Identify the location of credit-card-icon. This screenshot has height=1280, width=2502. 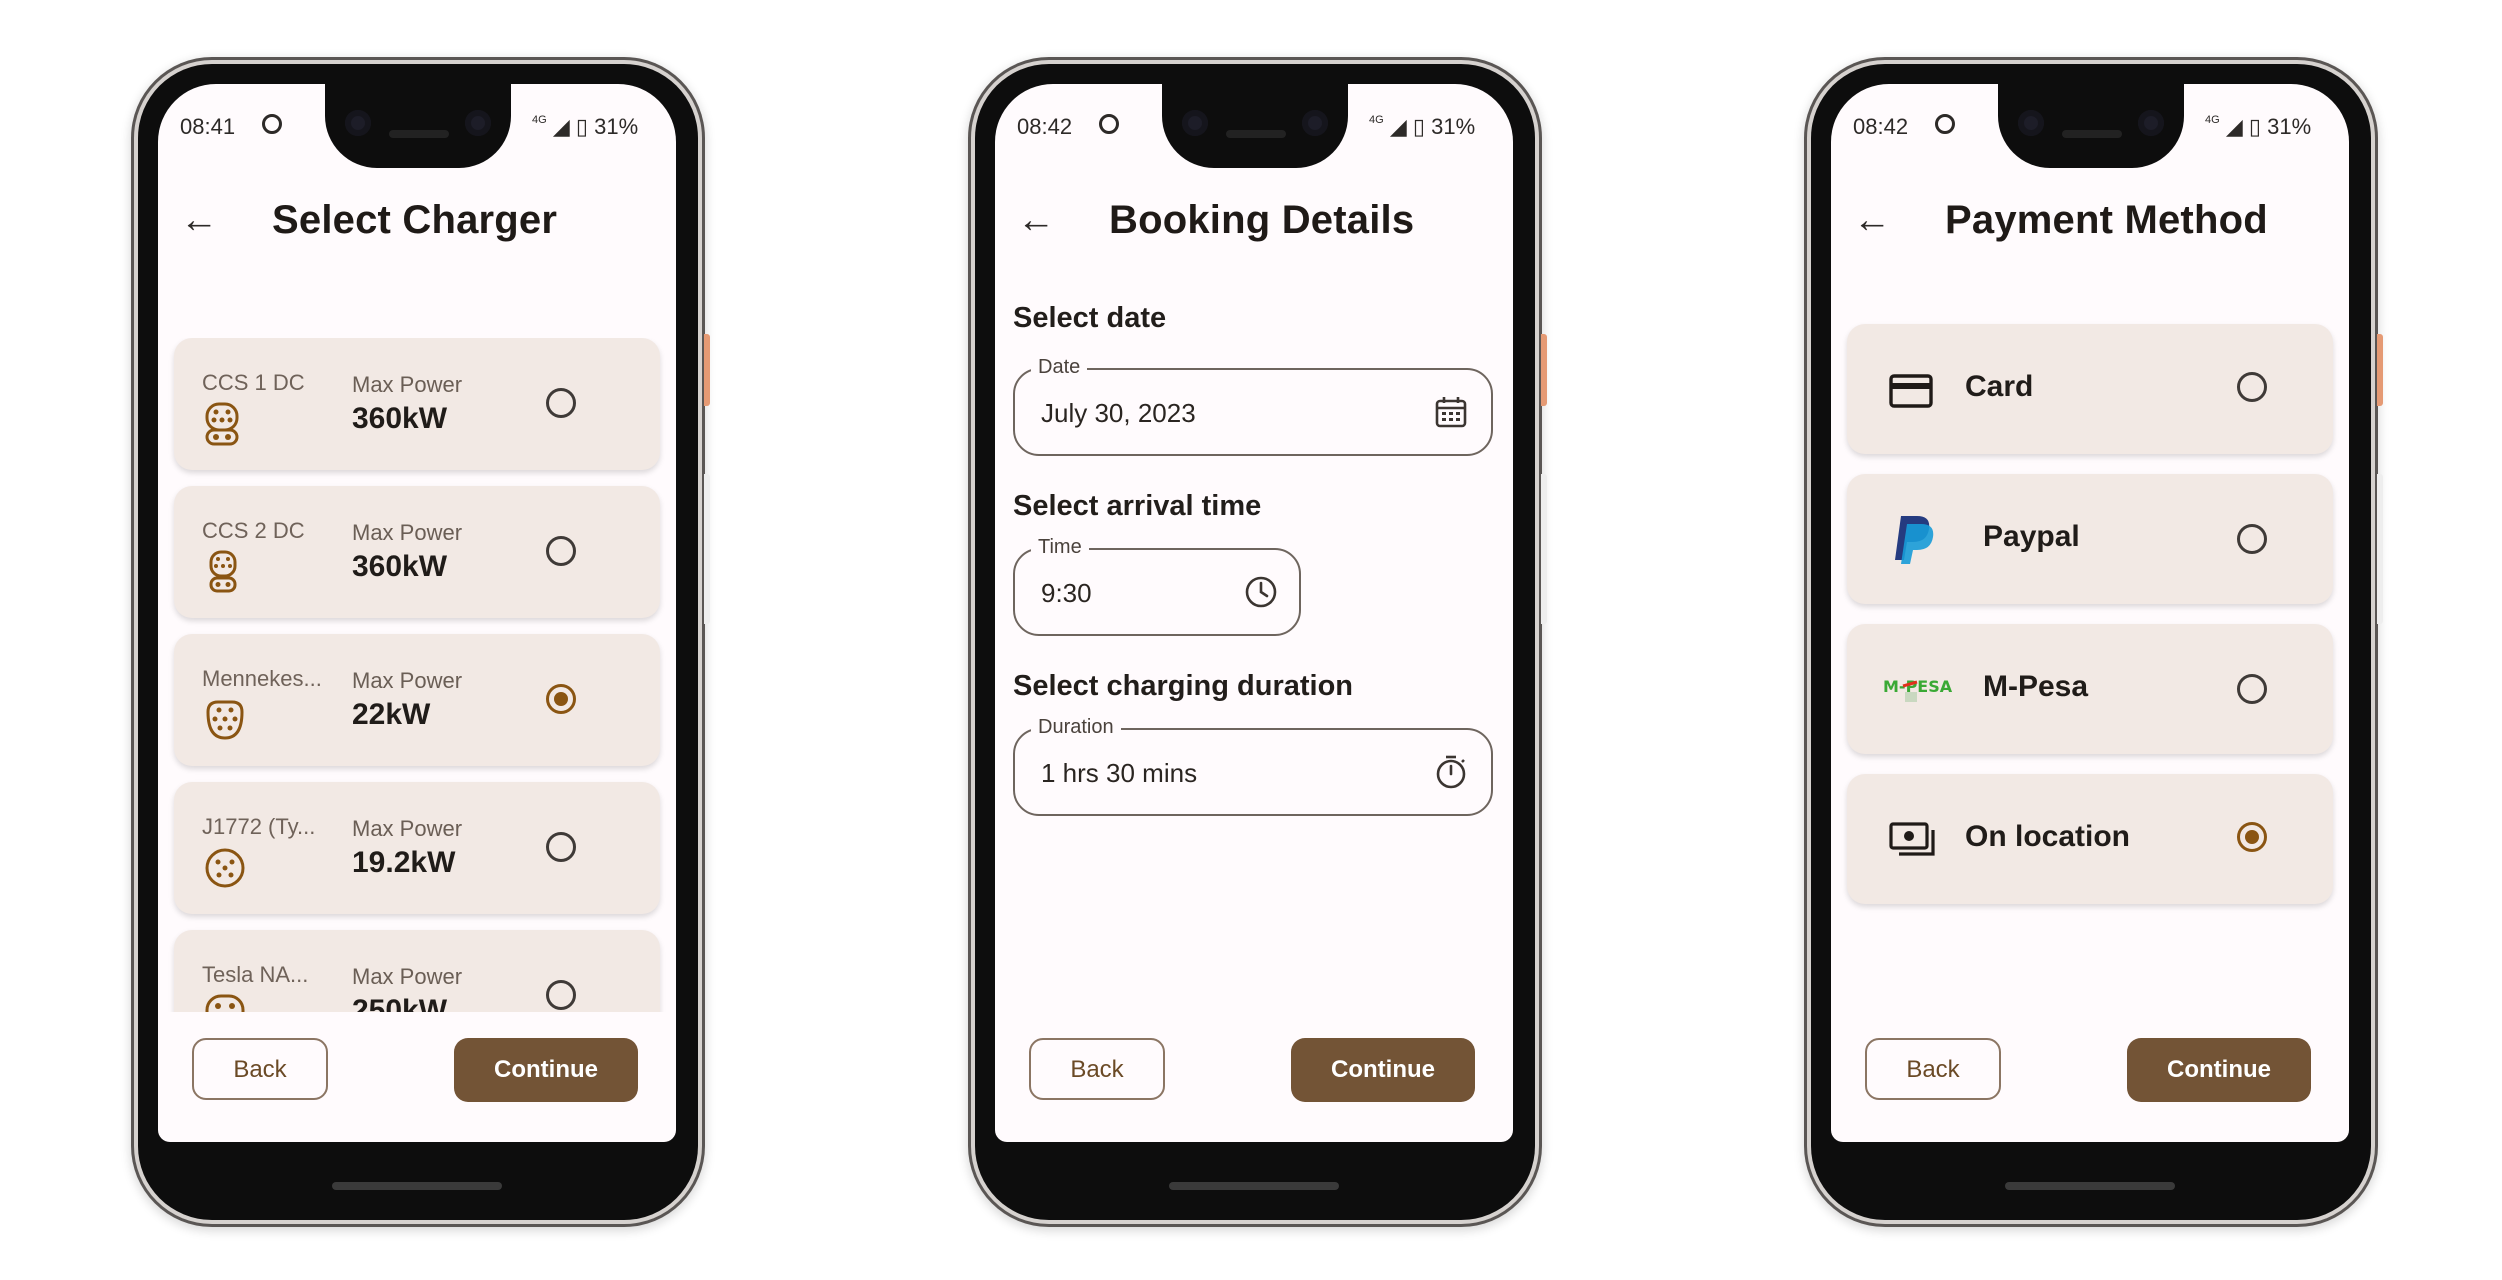
(1911, 391).